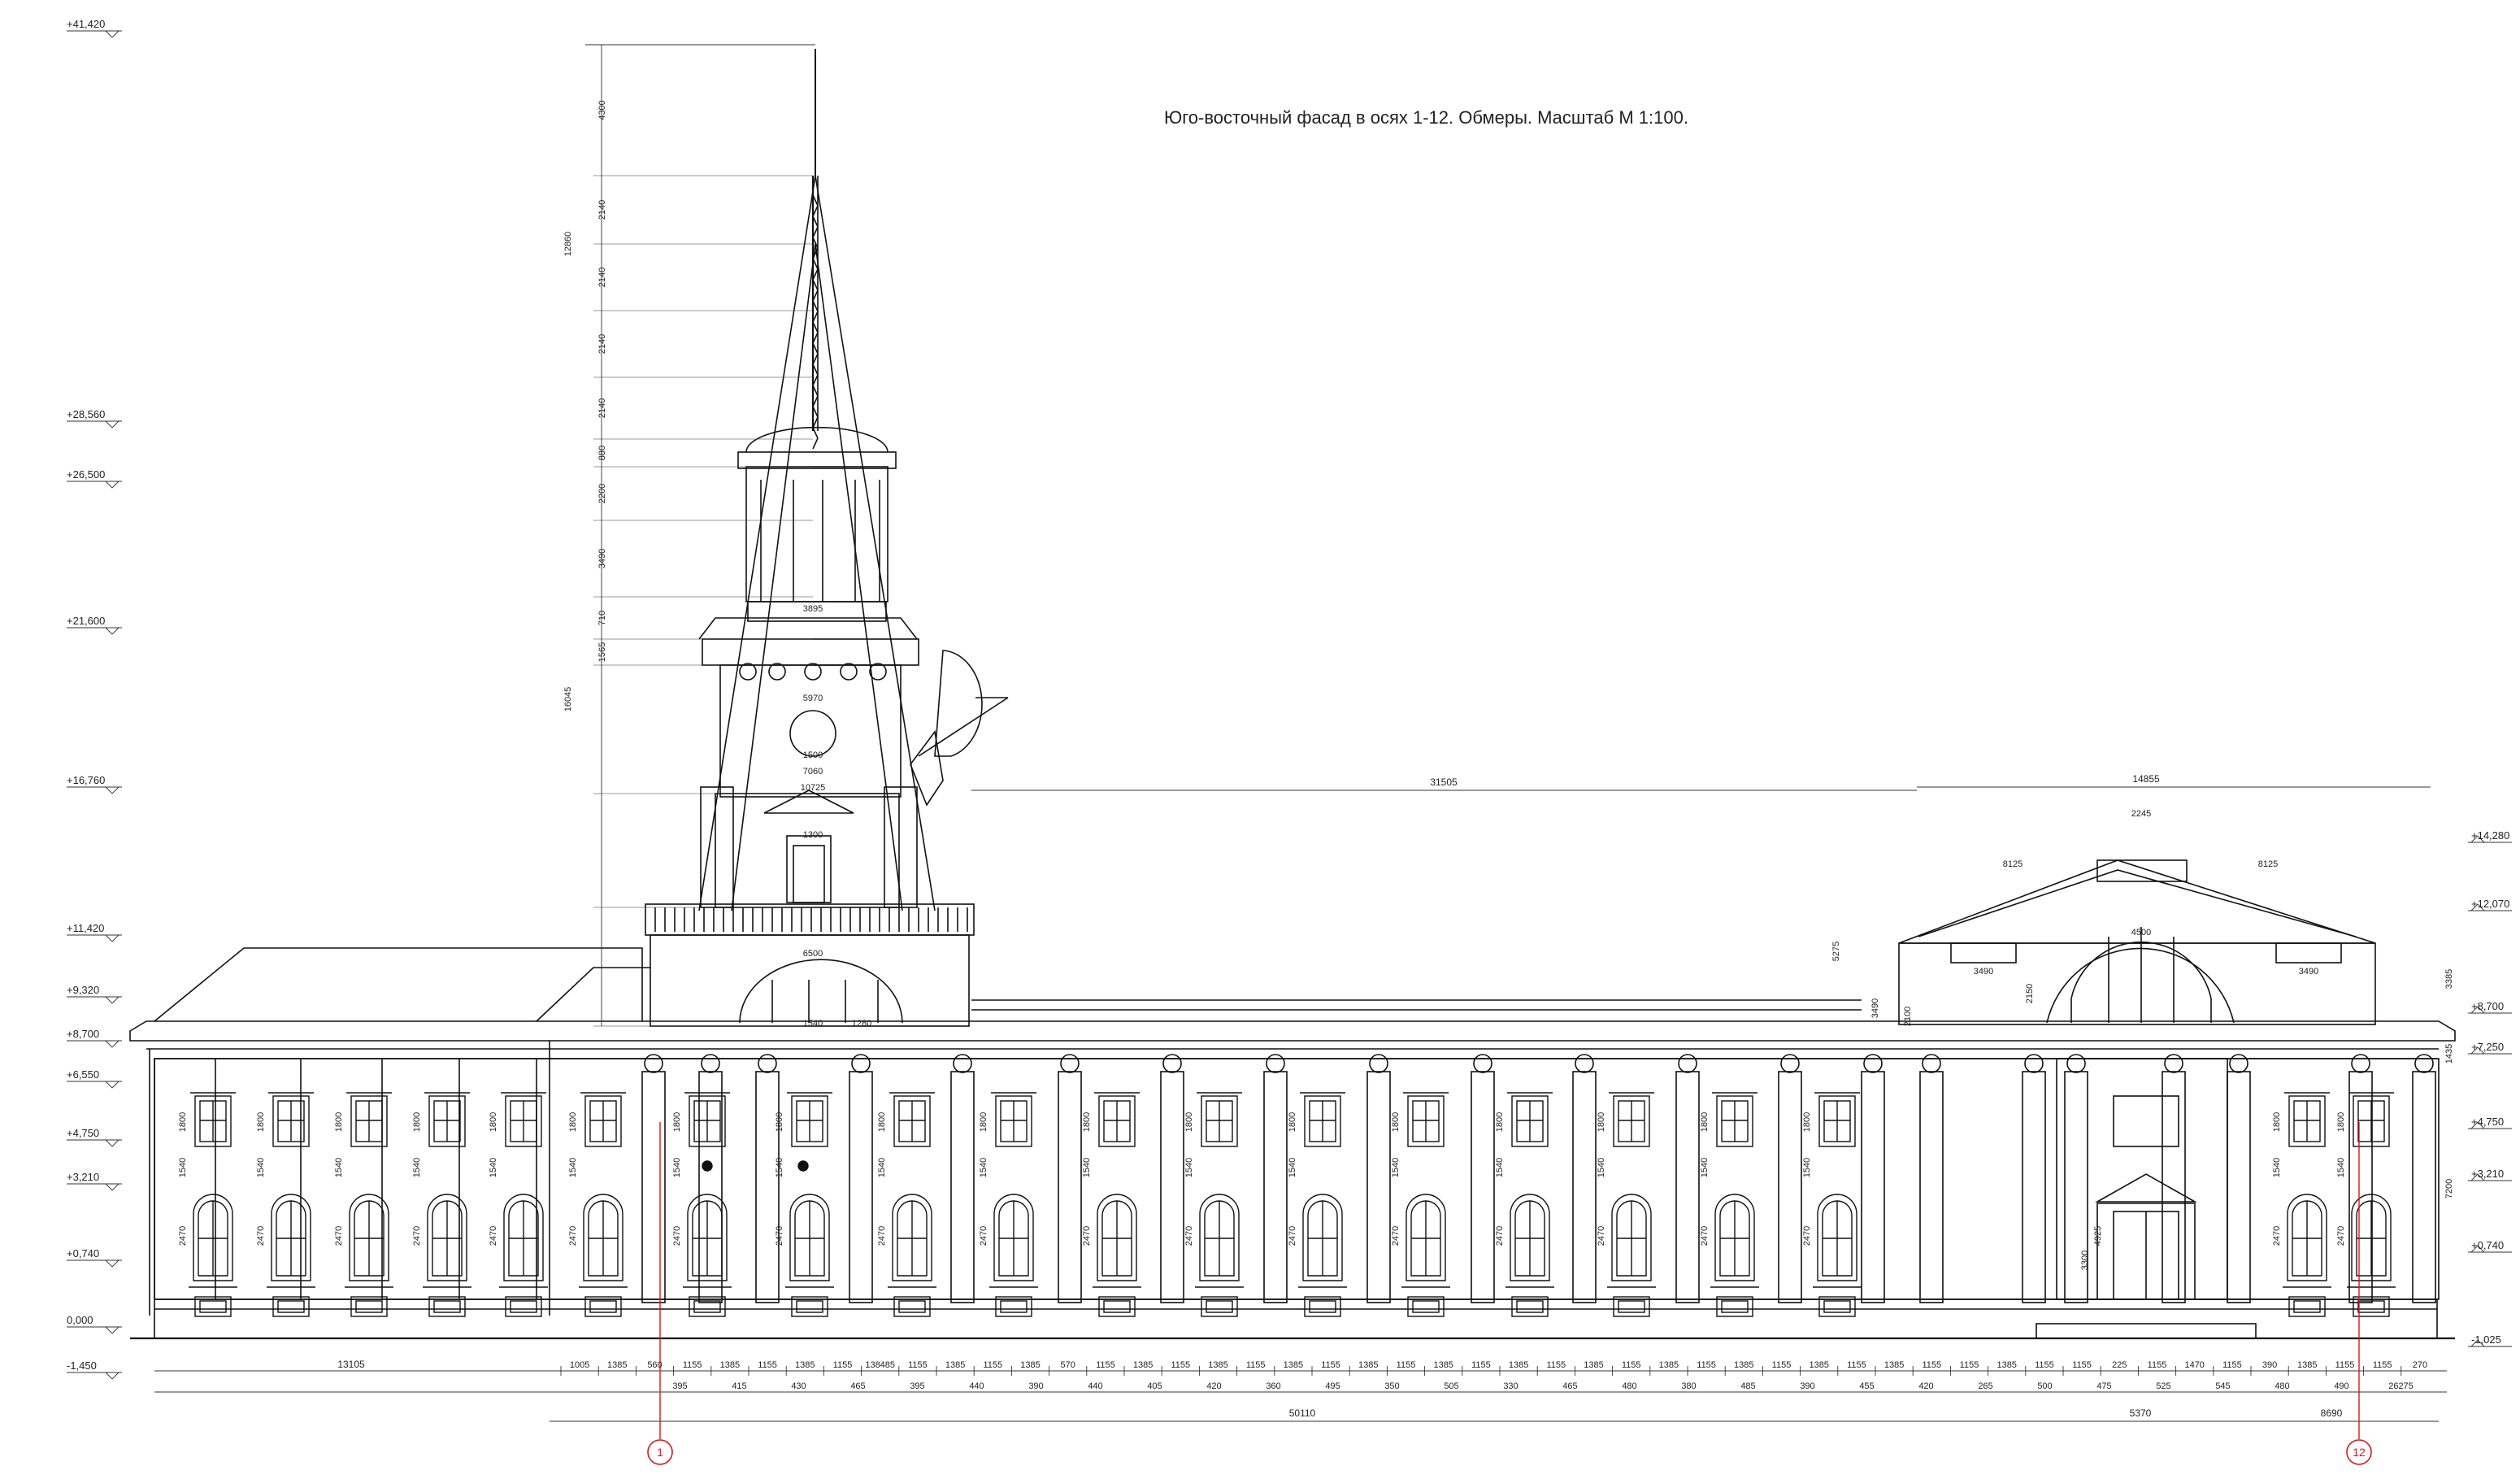 Image resolution: width=2520 pixels, height=1479 pixels. What do you see at coordinates (660, 1452) in the screenshot?
I see `axis-marker-label: 1` at bounding box center [660, 1452].